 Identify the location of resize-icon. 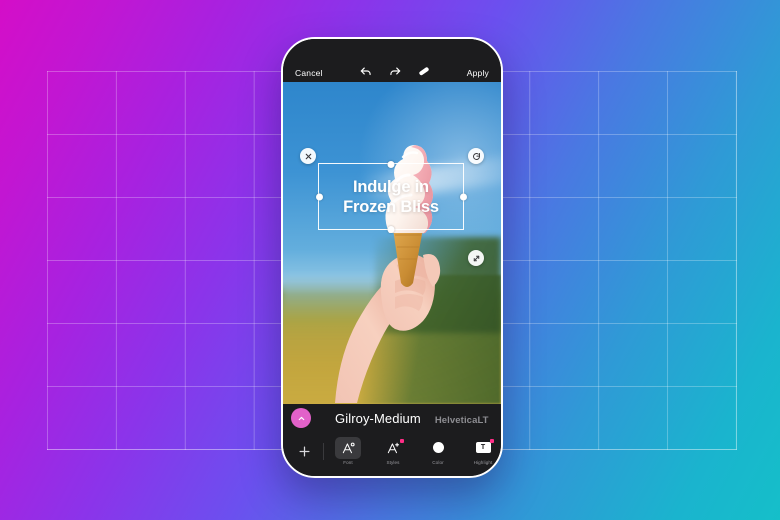
(476, 258).